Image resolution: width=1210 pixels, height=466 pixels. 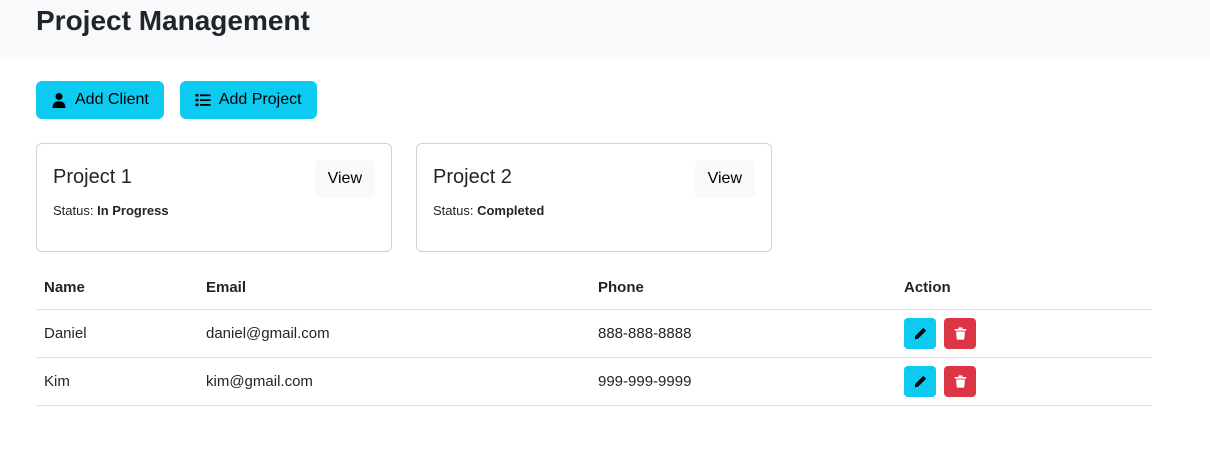 What do you see at coordinates (394, 288) in the screenshot?
I see `column-header-email: Email` at bounding box center [394, 288].